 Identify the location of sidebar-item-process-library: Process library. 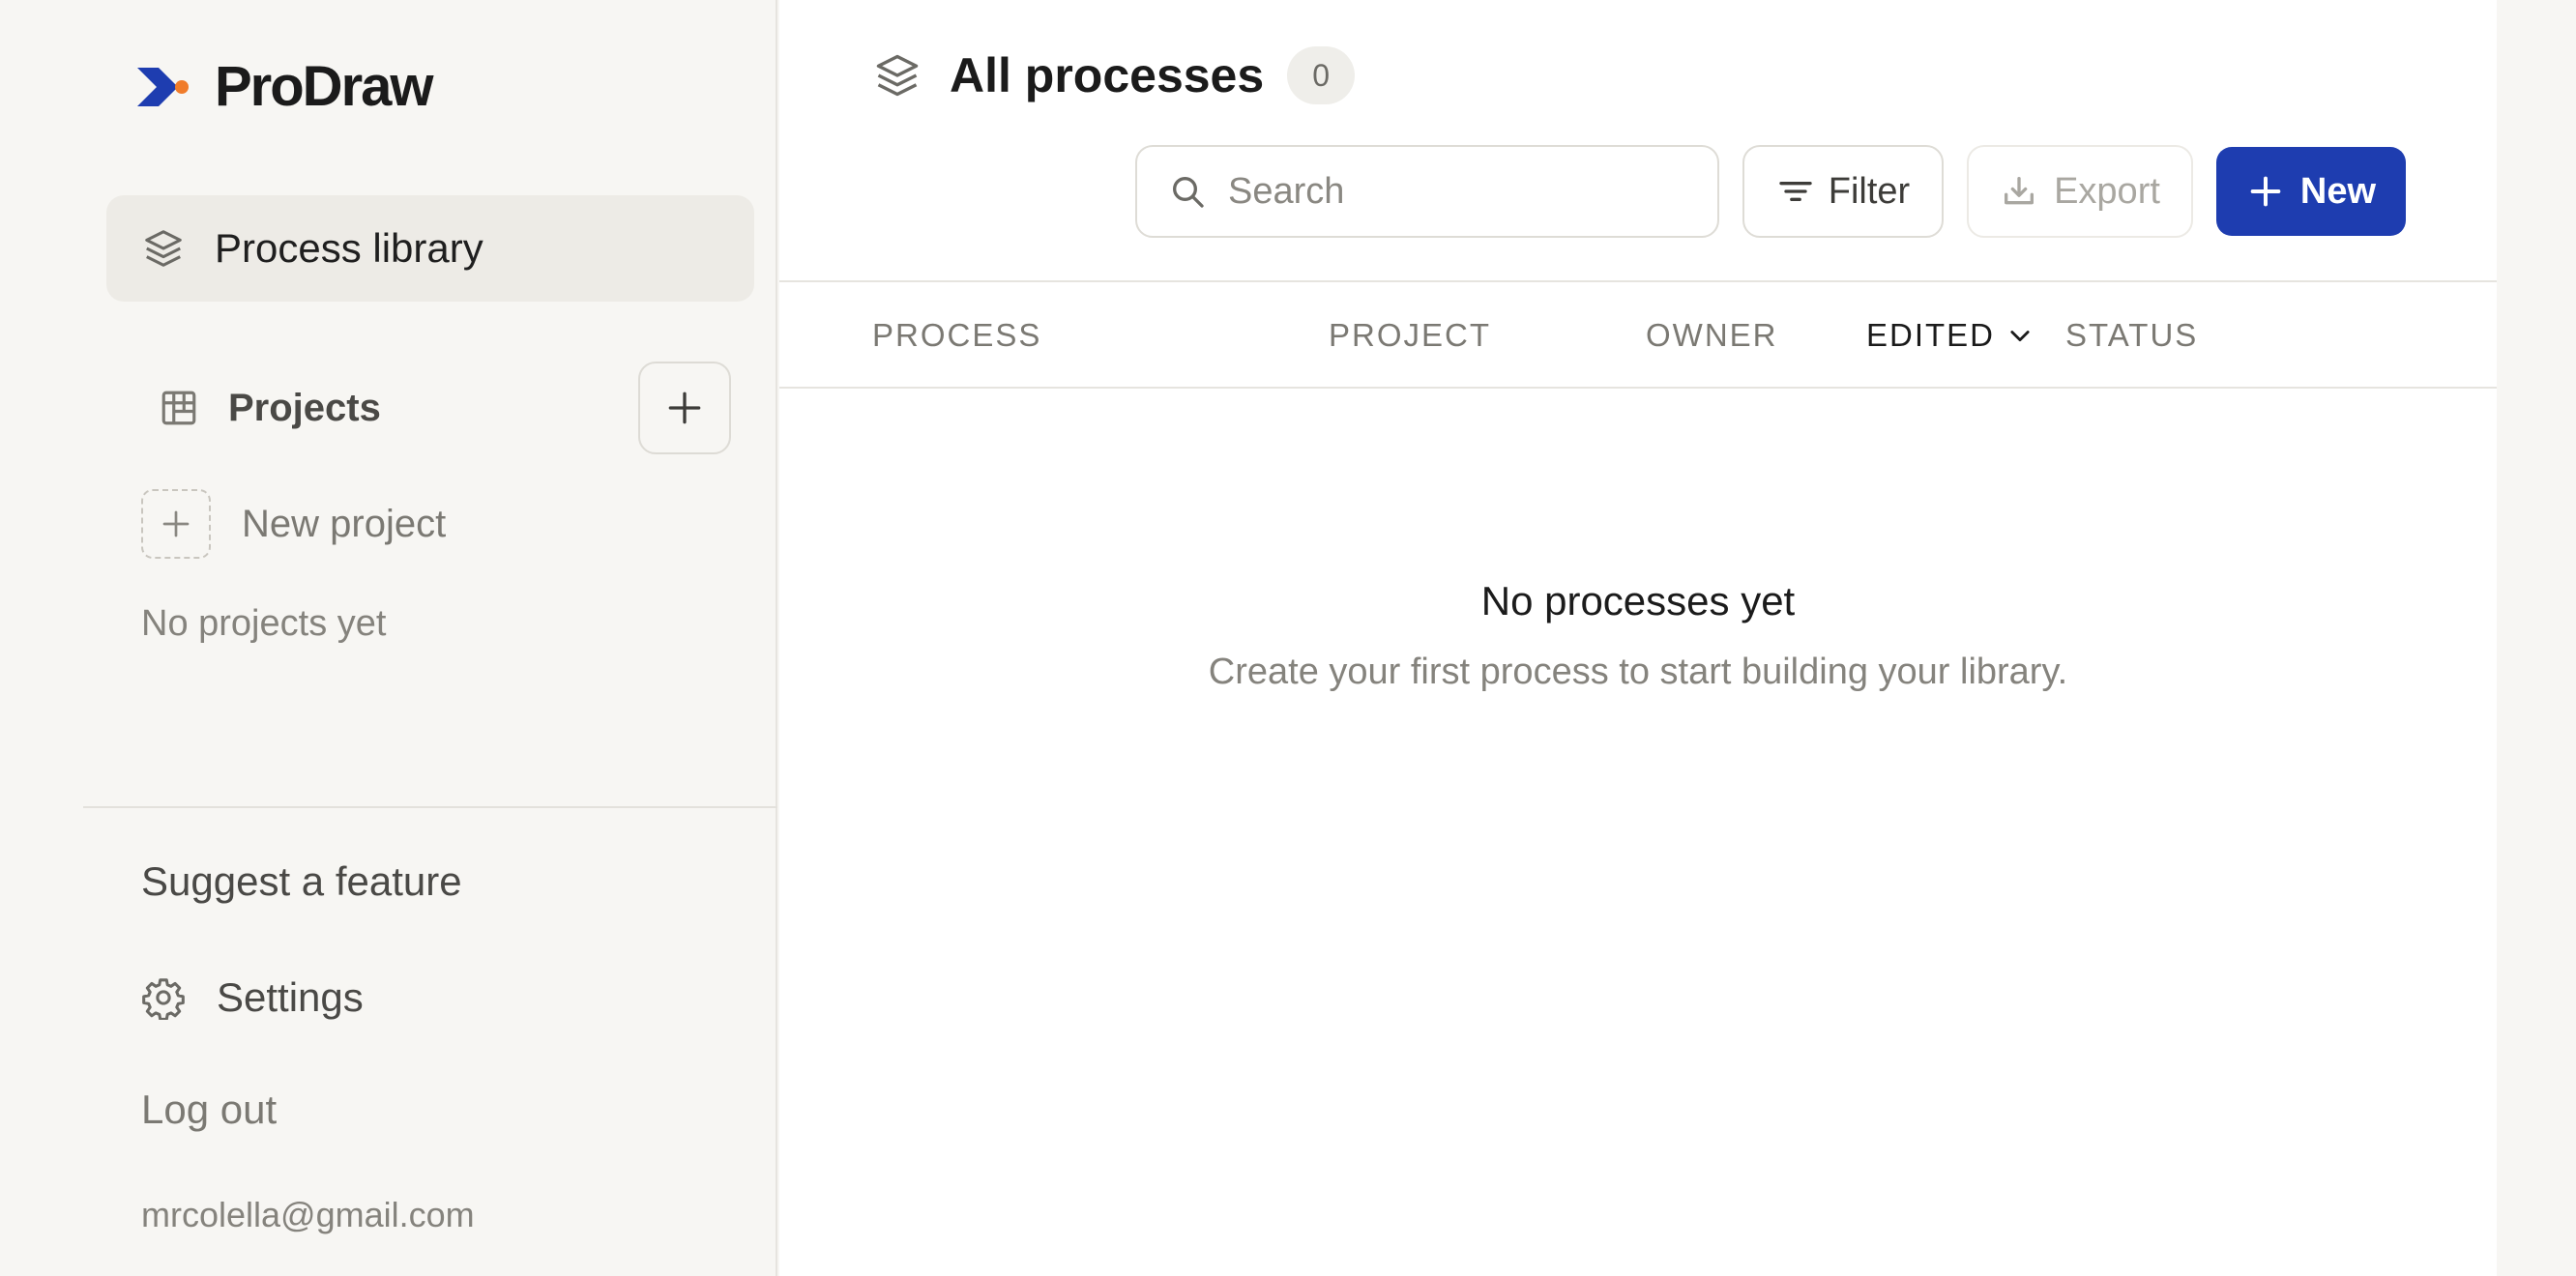
(430, 249).